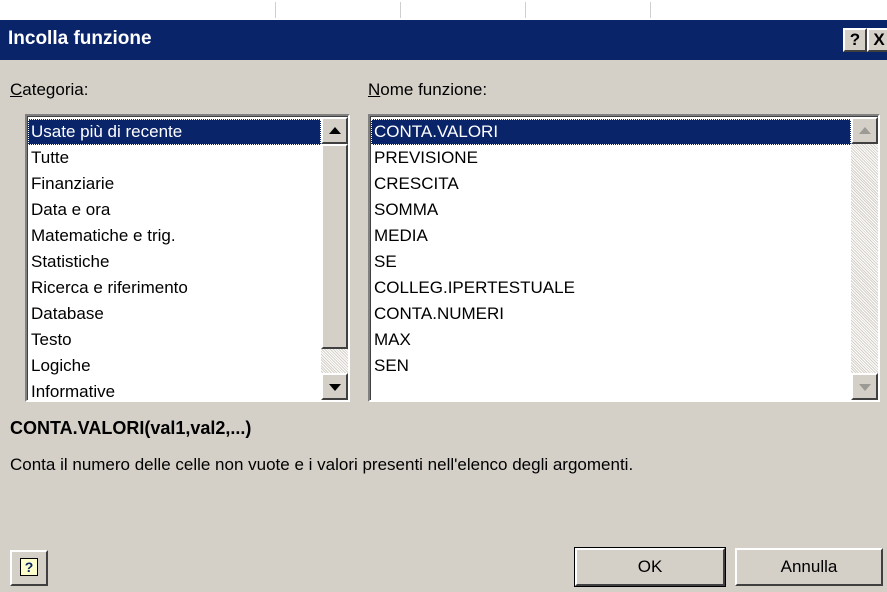 The height and width of the screenshot is (592, 887). I want to click on category-list-item: Database, so click(174, 314).